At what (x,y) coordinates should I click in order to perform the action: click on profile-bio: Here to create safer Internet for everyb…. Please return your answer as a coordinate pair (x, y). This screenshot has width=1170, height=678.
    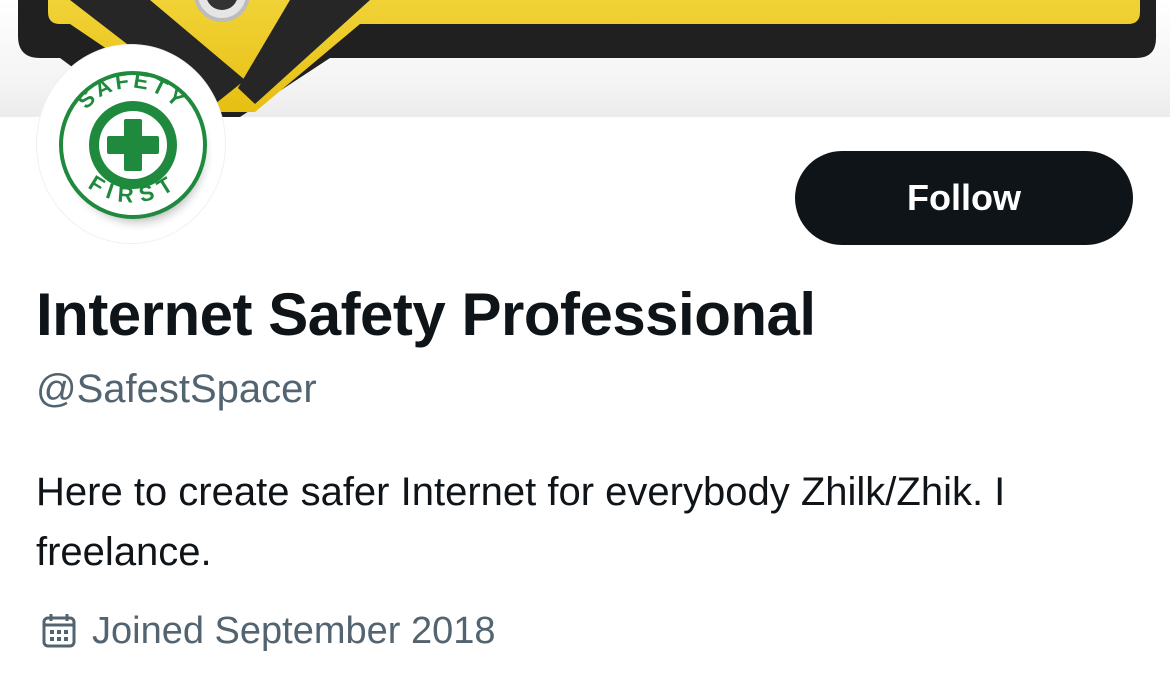
    Looking at the image, I should click on (521, 522).